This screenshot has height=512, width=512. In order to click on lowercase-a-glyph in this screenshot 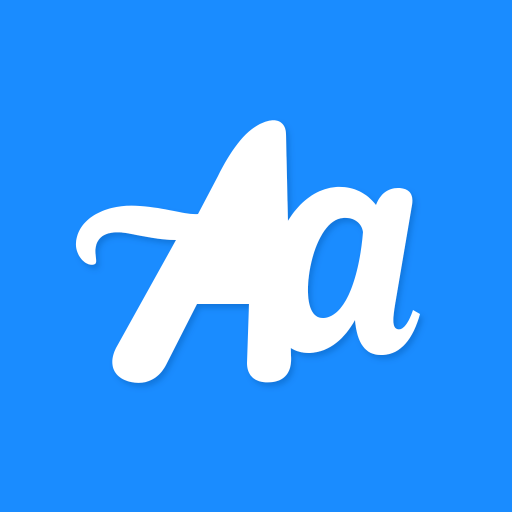, I will do `click(344, 271)`.